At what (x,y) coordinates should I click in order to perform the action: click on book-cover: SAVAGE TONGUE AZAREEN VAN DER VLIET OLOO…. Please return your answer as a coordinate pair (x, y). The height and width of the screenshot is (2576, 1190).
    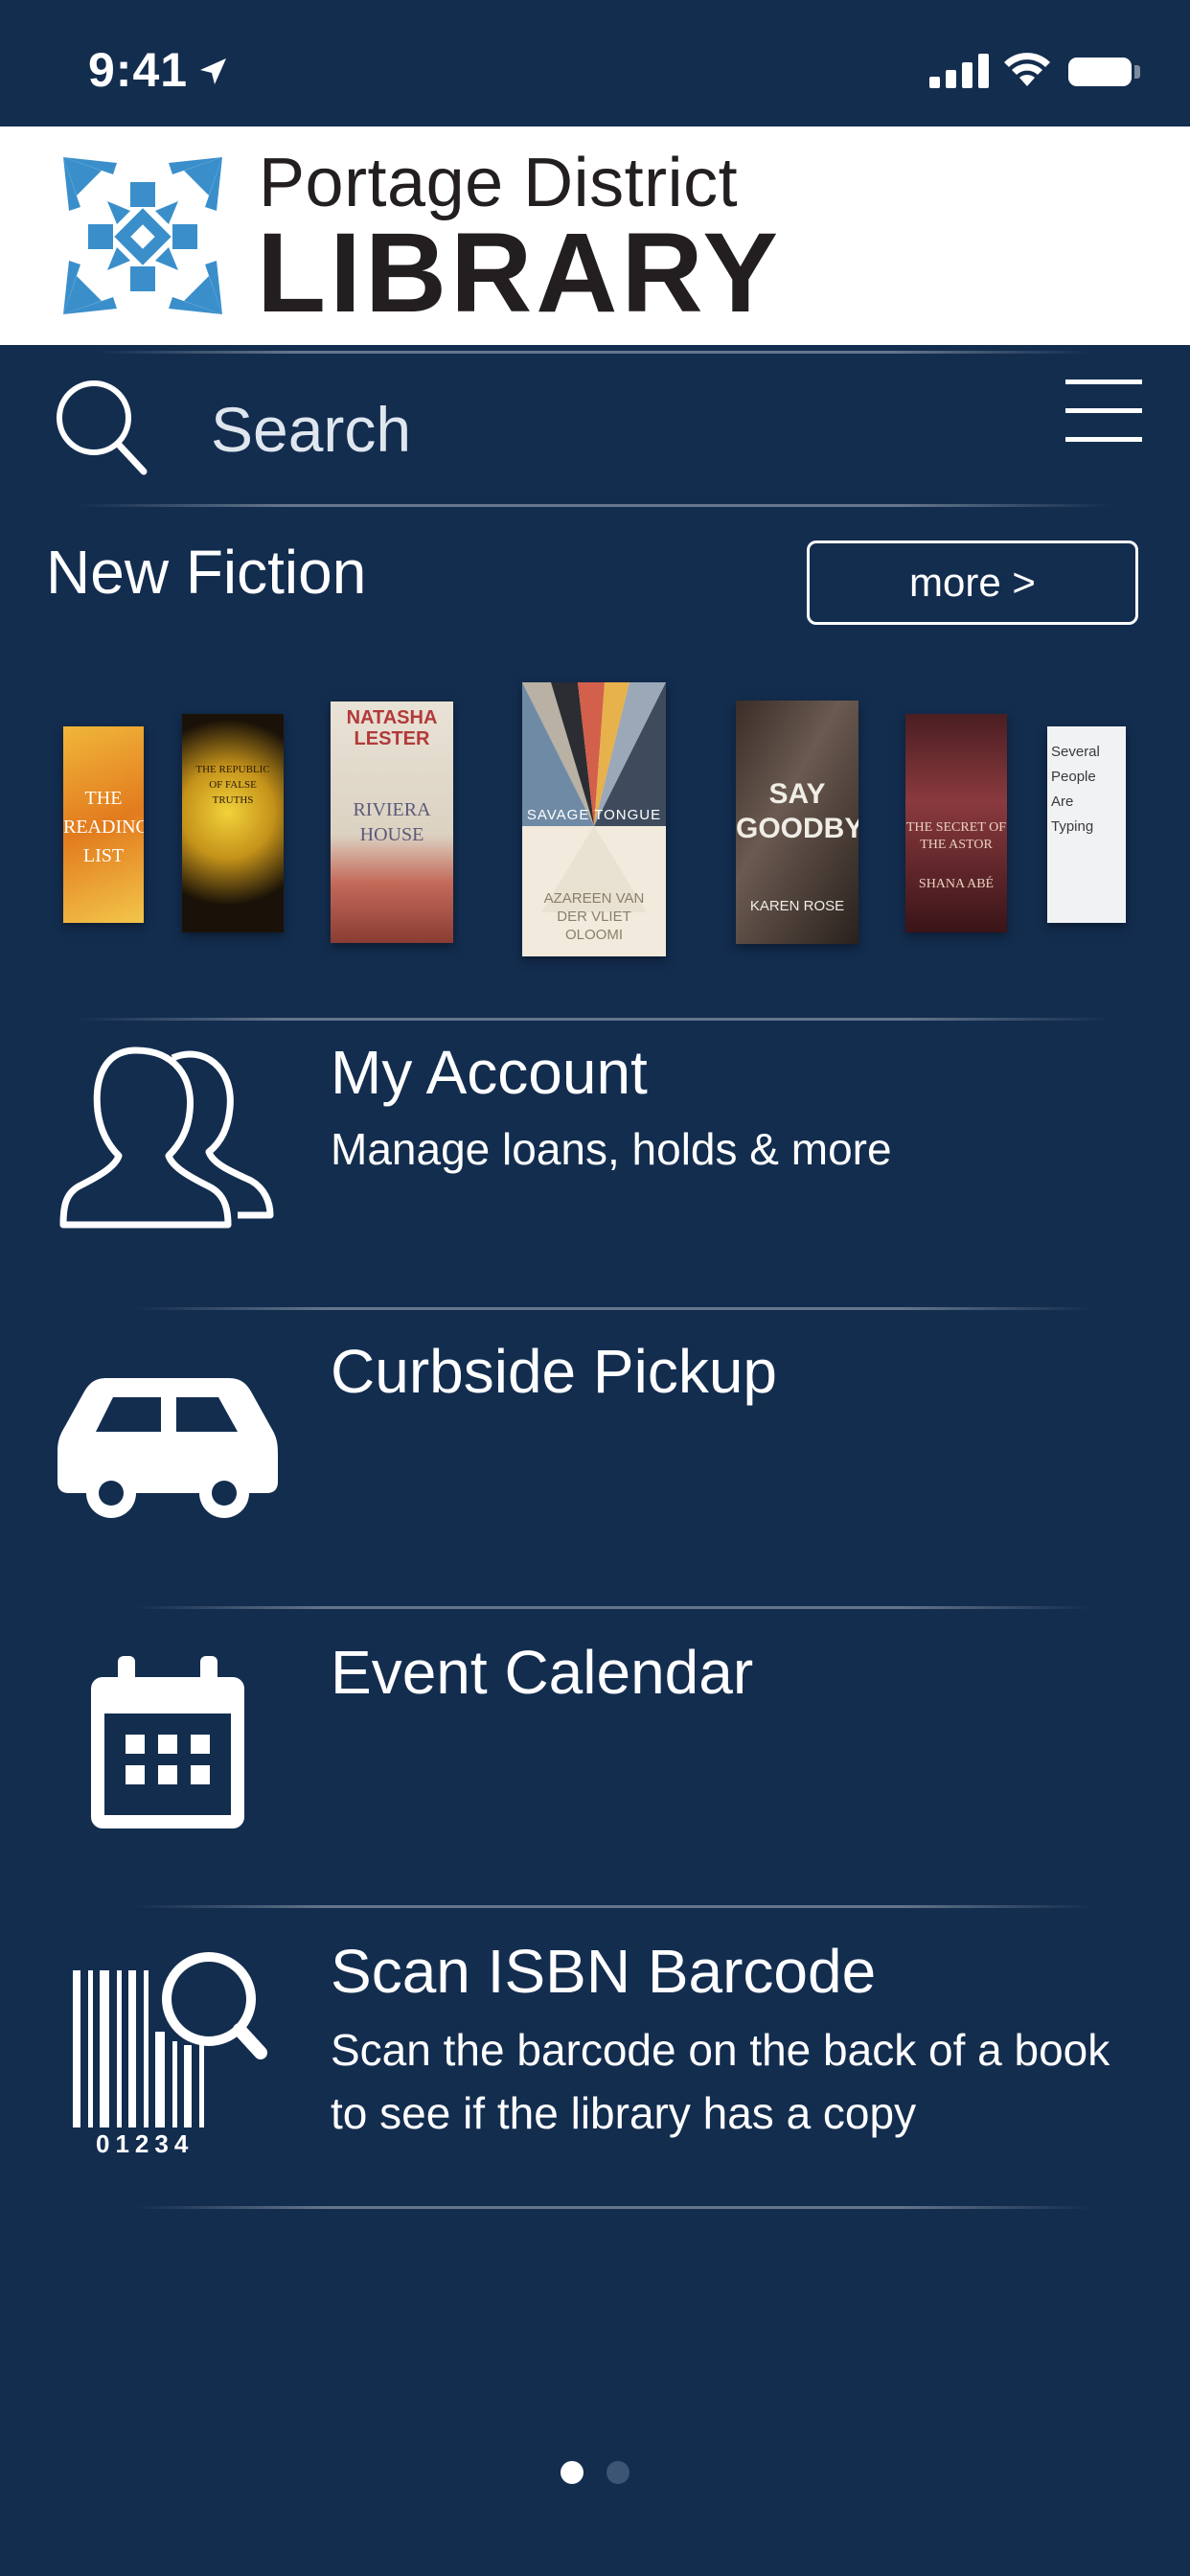
    Looking at the image, I should click on (594, 819).